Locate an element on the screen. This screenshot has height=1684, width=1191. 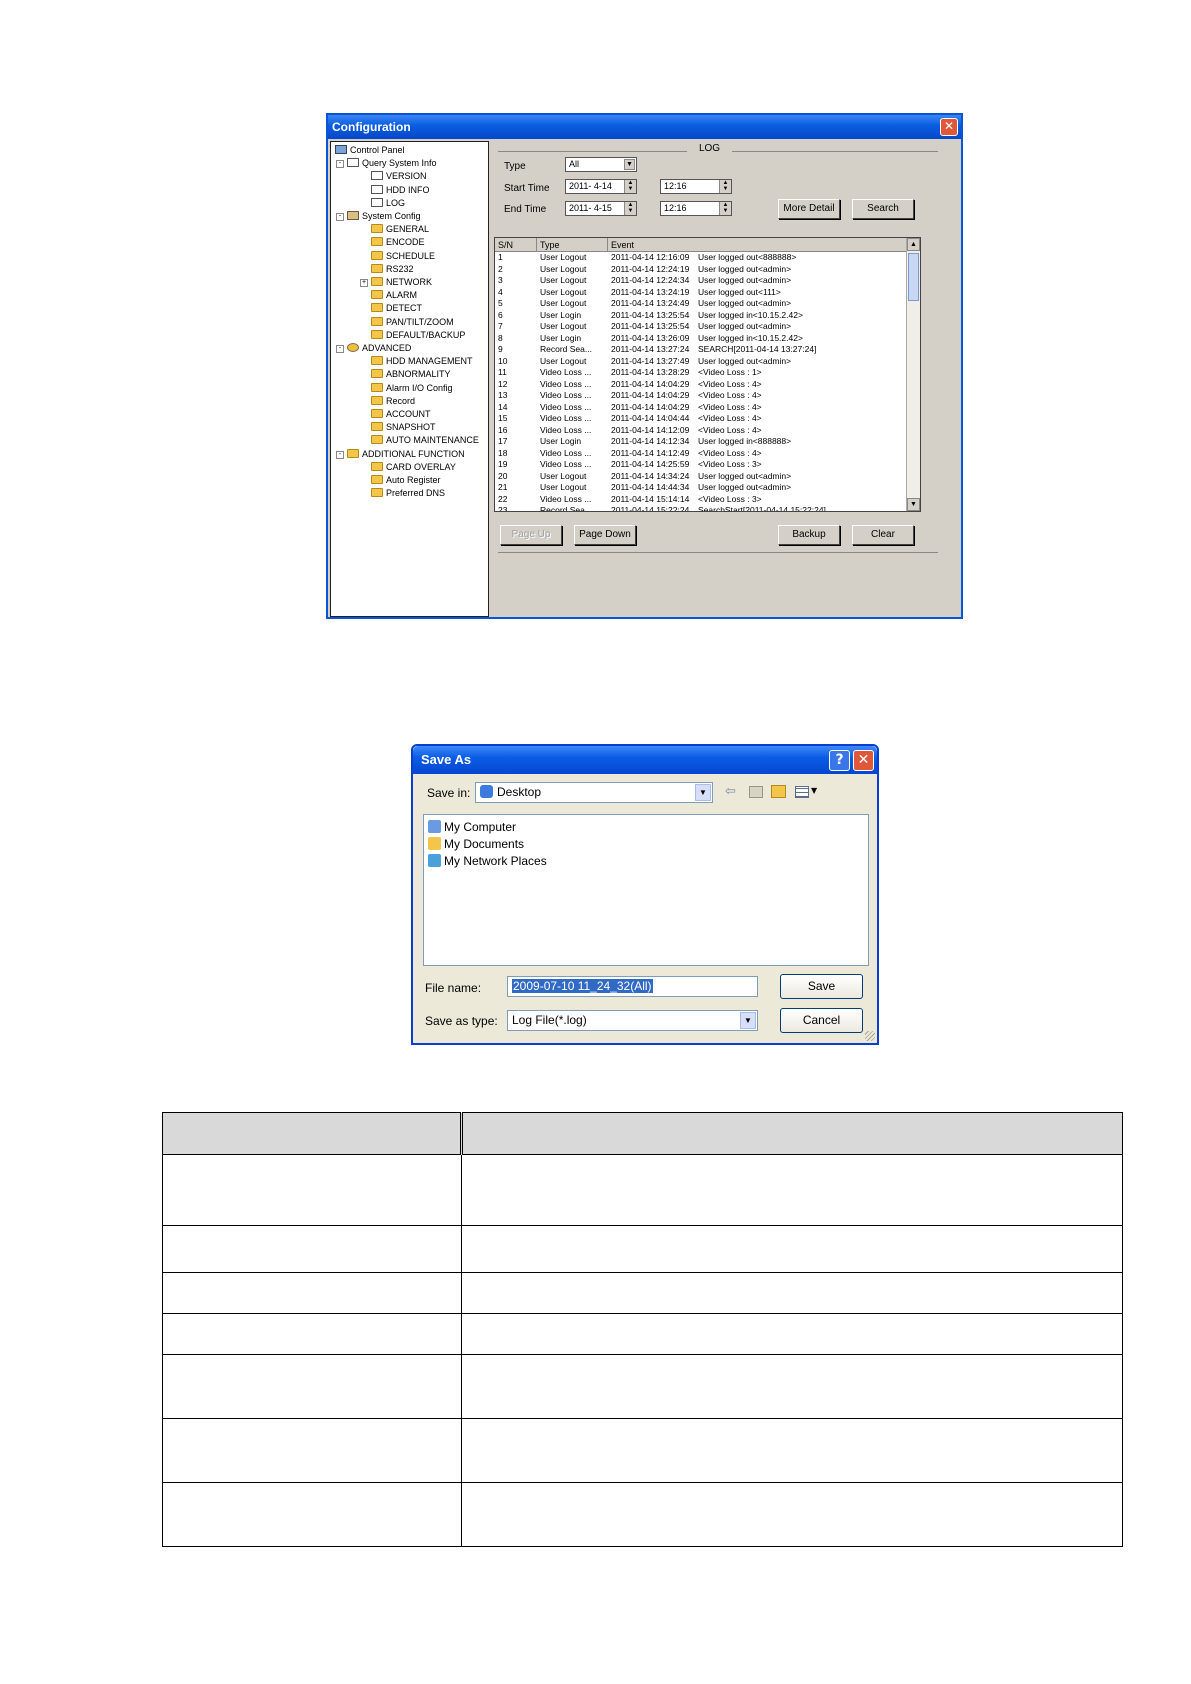
more-detail-button: More Detail is located at coordinates (809, 209).